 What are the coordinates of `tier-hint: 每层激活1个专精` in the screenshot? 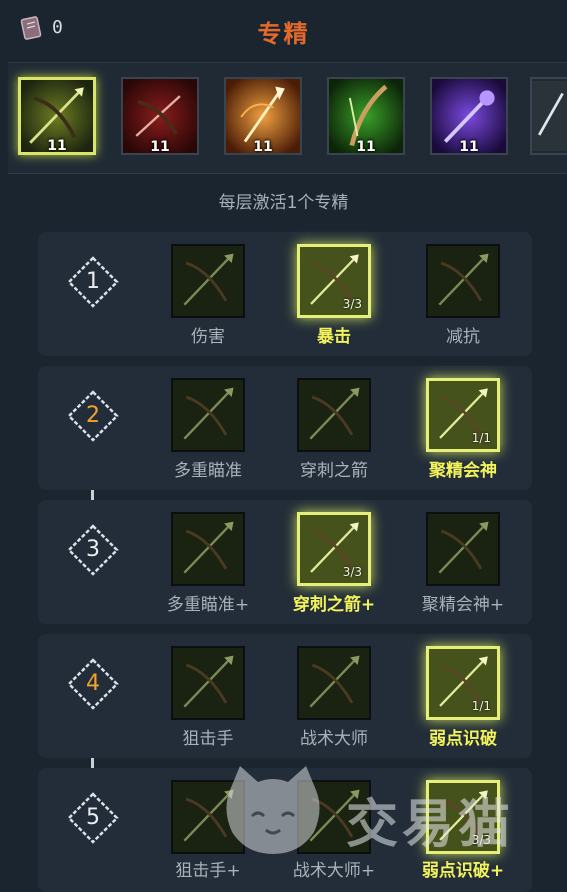 It's located at (283, 203).